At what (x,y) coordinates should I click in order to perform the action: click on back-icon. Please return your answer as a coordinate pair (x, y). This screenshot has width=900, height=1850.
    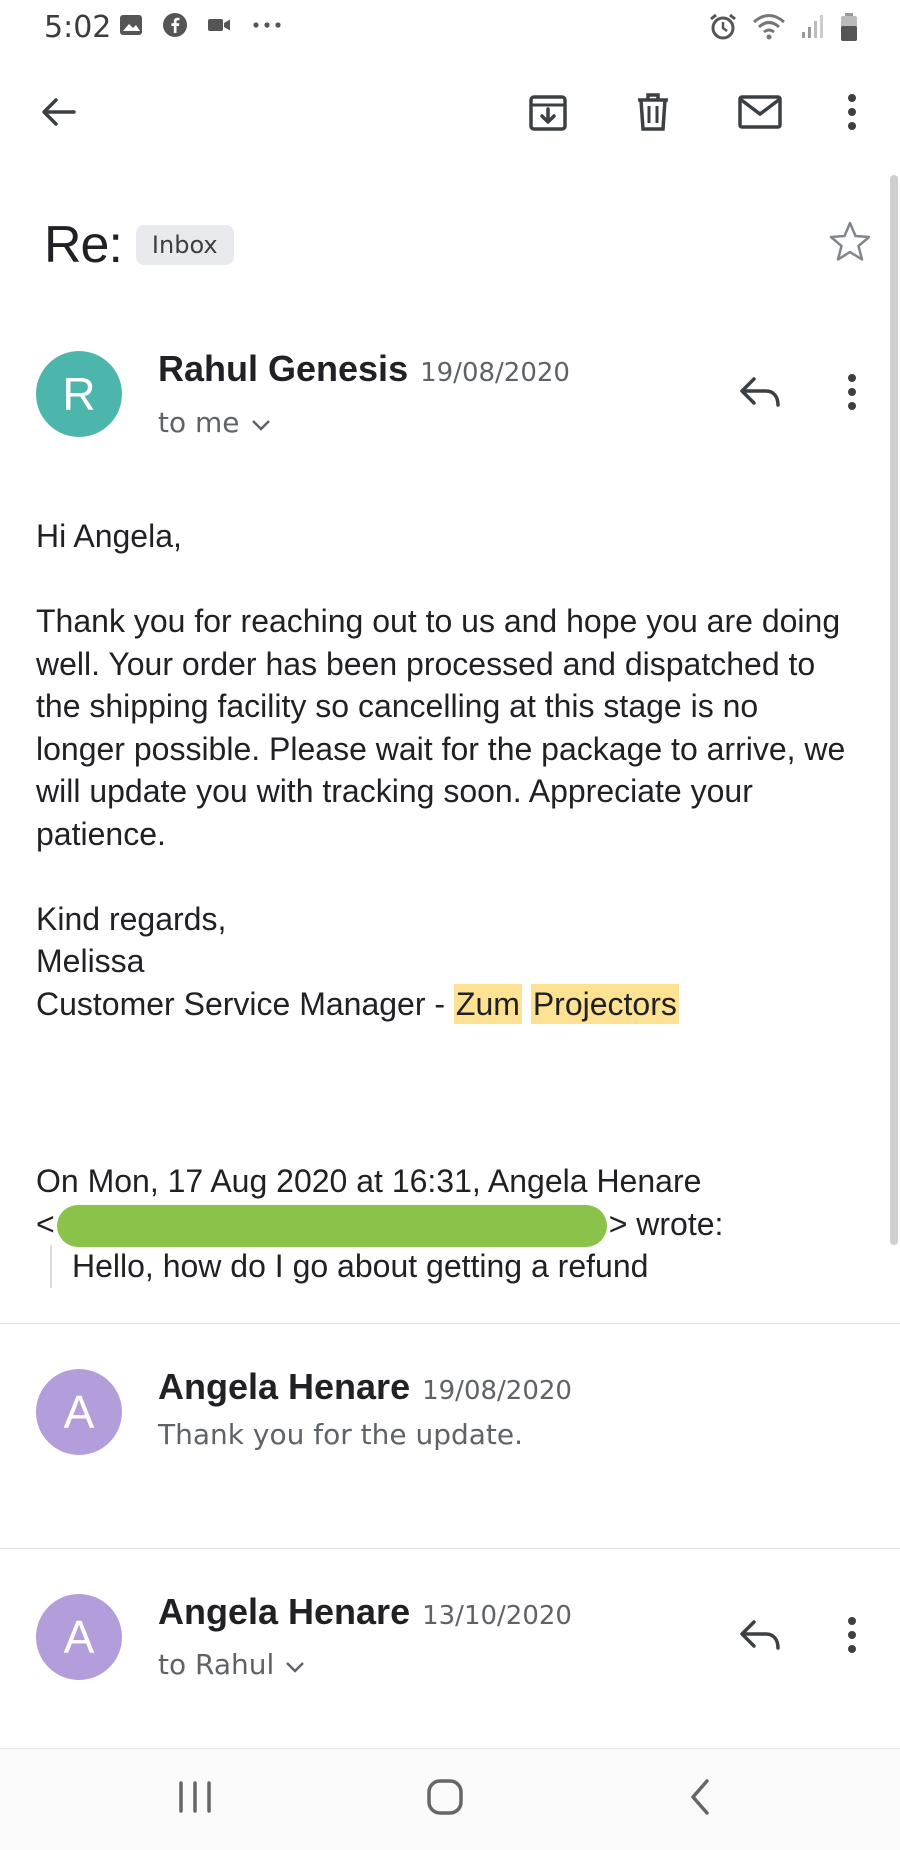
    Looking at the image, I should click on (700, 1799).